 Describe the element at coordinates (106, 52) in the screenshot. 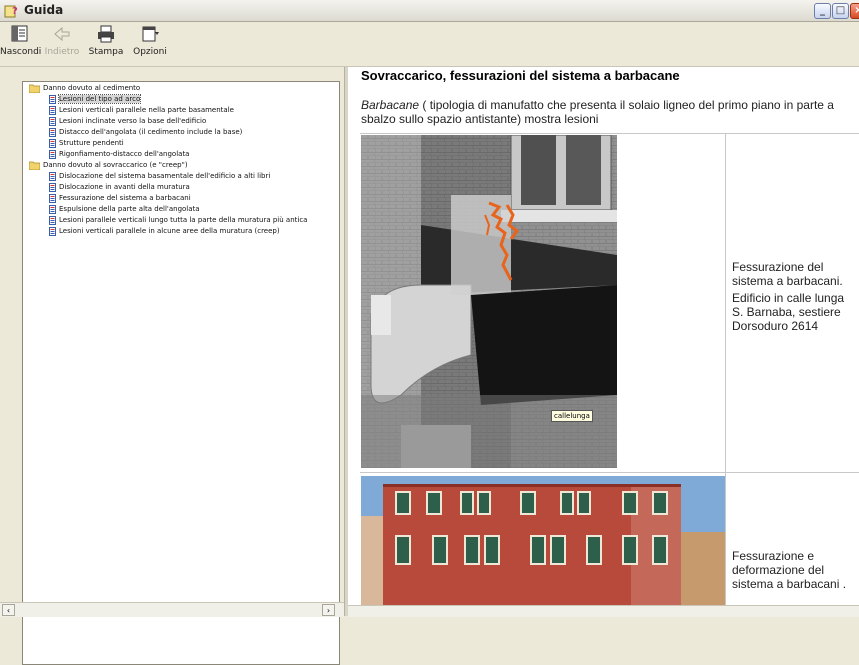

I see `print-label: Stampa` at that location.